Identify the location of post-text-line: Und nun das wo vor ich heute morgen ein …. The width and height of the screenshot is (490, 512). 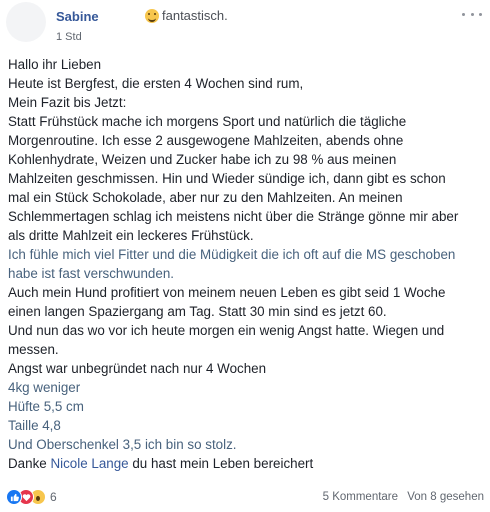
(226, 330).